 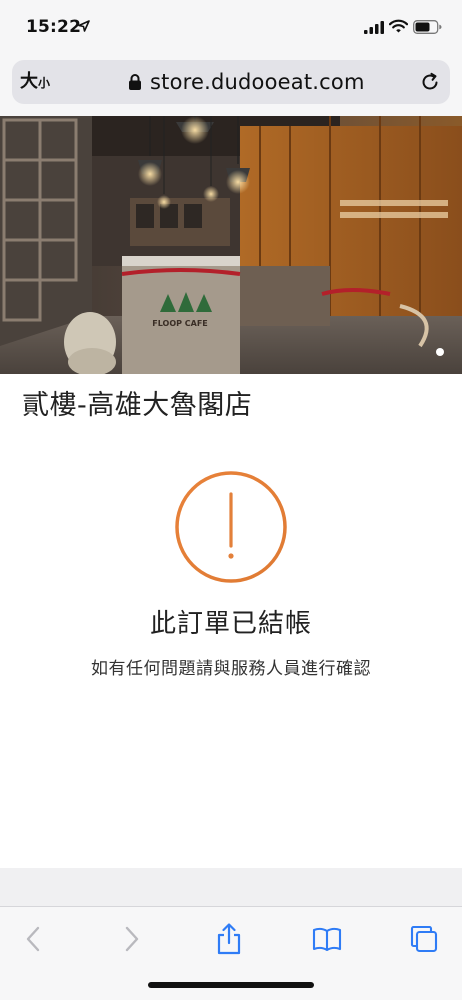 What do you see at coordinates (374, 27) in the screenshot?
I see `cellular-signal-icon` at bounding box center [374, 27].